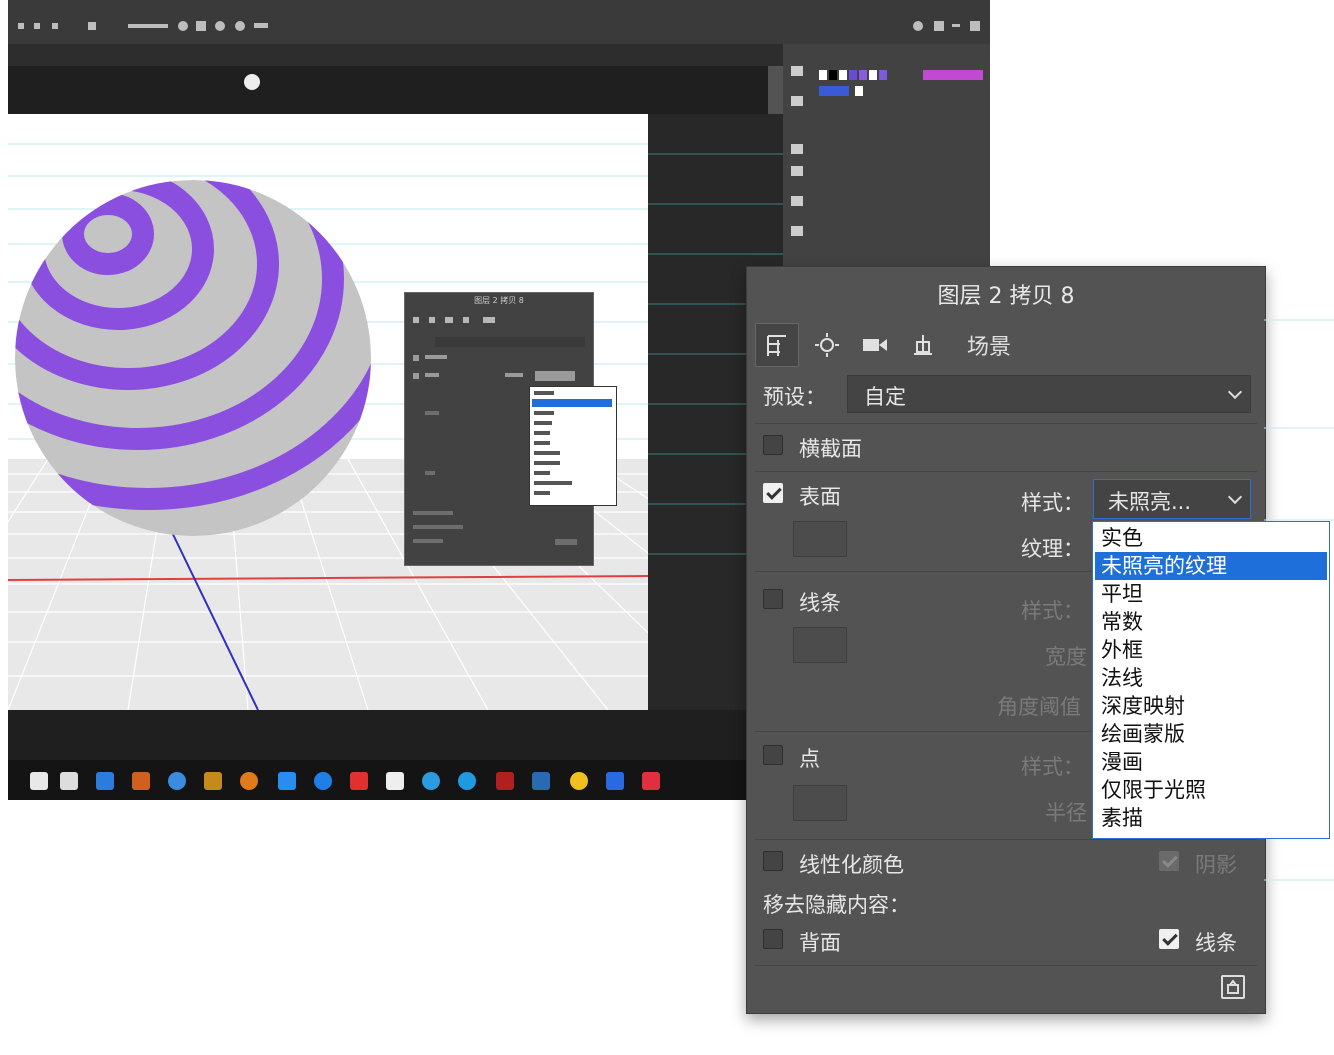 The image size is (1334, 1055). I want to click on tab-light, so click(827, 345).